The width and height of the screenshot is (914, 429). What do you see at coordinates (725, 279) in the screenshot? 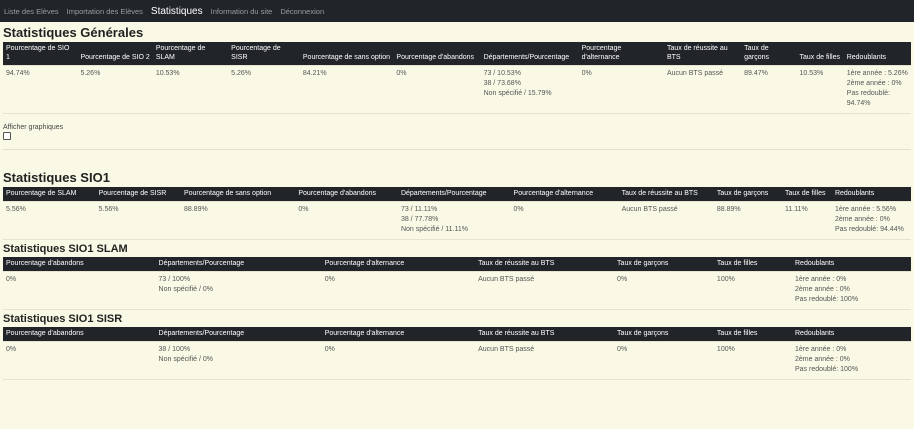
I see `cell-value: 100%` at bounding box center [725, 279].